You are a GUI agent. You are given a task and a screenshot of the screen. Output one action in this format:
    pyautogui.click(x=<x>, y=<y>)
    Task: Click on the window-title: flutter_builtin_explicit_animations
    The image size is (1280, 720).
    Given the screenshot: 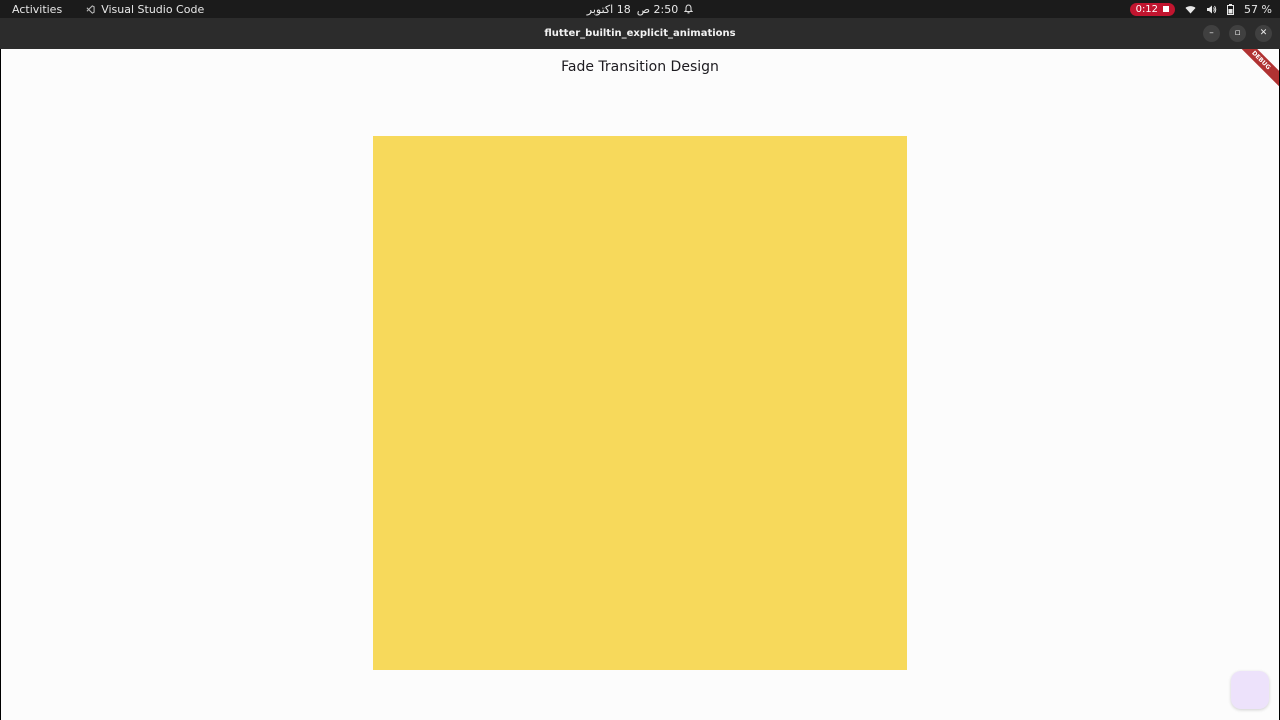 What is the action you would take?
    pyautogui.click(x=640, y=33)
    